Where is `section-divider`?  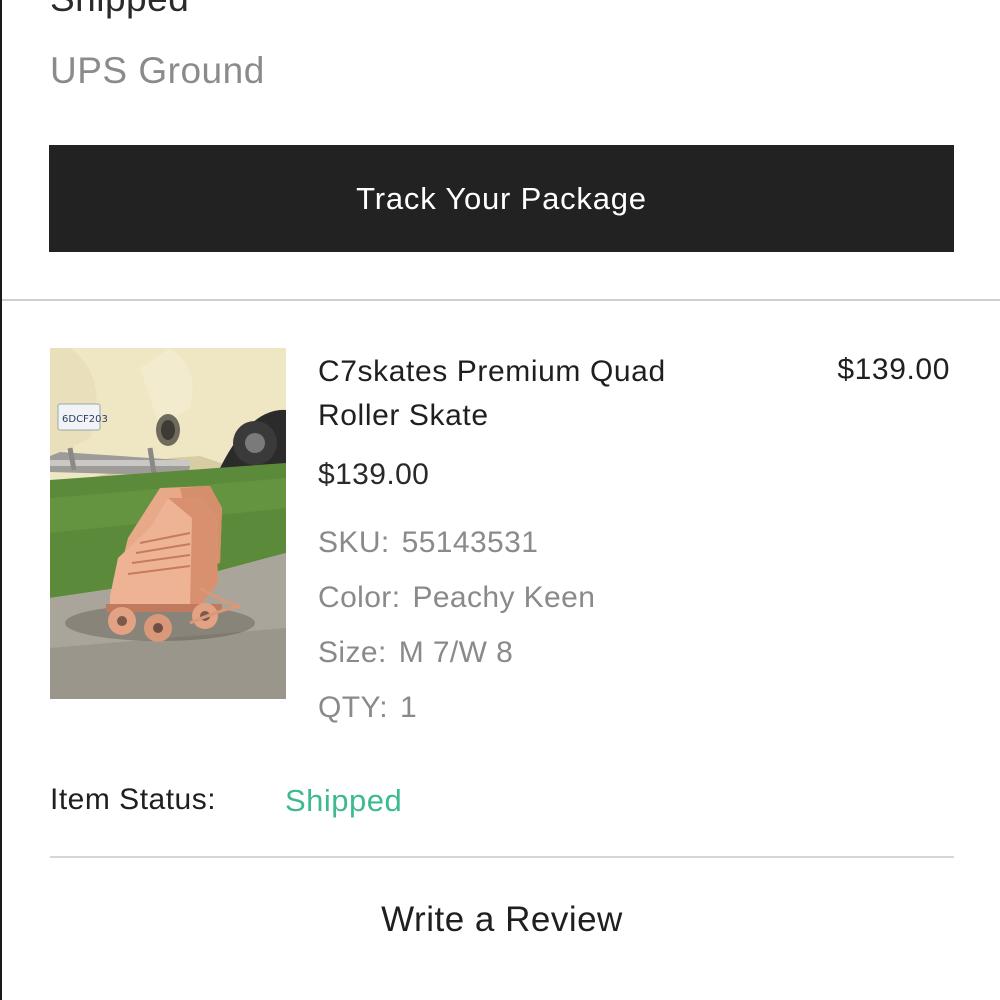 section-divider is located at coordinates (501, 300).